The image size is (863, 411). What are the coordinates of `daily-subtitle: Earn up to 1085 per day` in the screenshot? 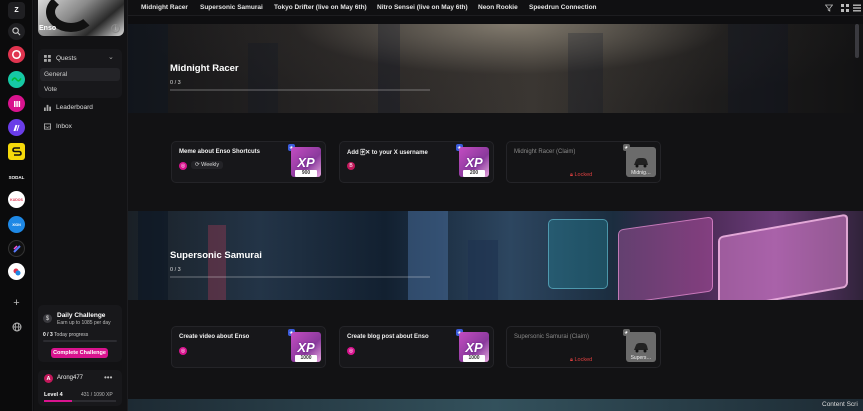 It's located at (84, 323).